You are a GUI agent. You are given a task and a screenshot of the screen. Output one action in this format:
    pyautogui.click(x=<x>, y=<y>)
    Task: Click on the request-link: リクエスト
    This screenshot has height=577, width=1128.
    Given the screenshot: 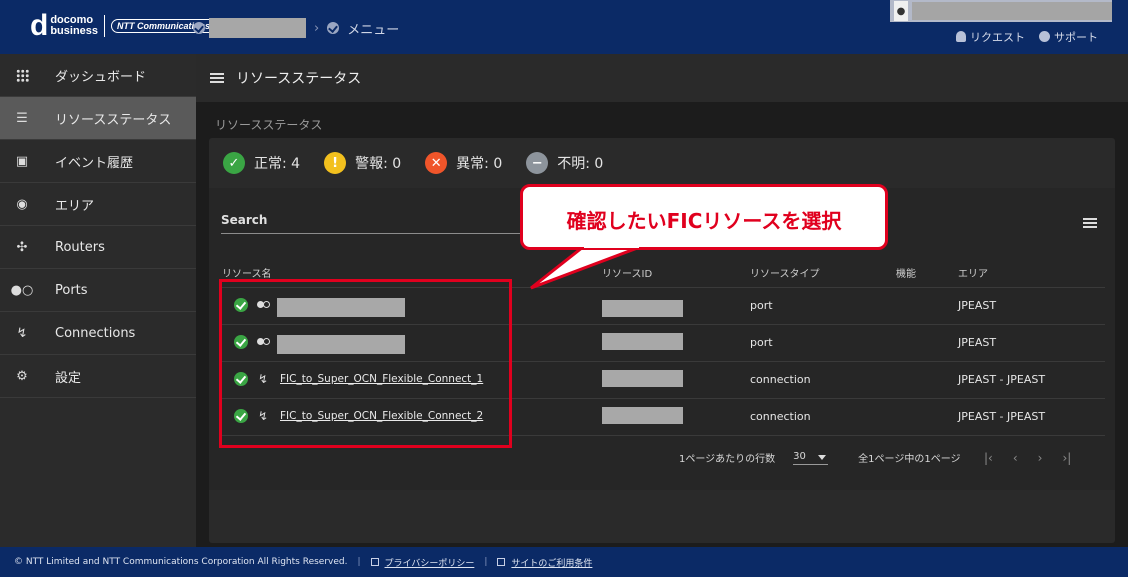 What is the action you would take?
    pyautogui.click(x=990, y=37)
    